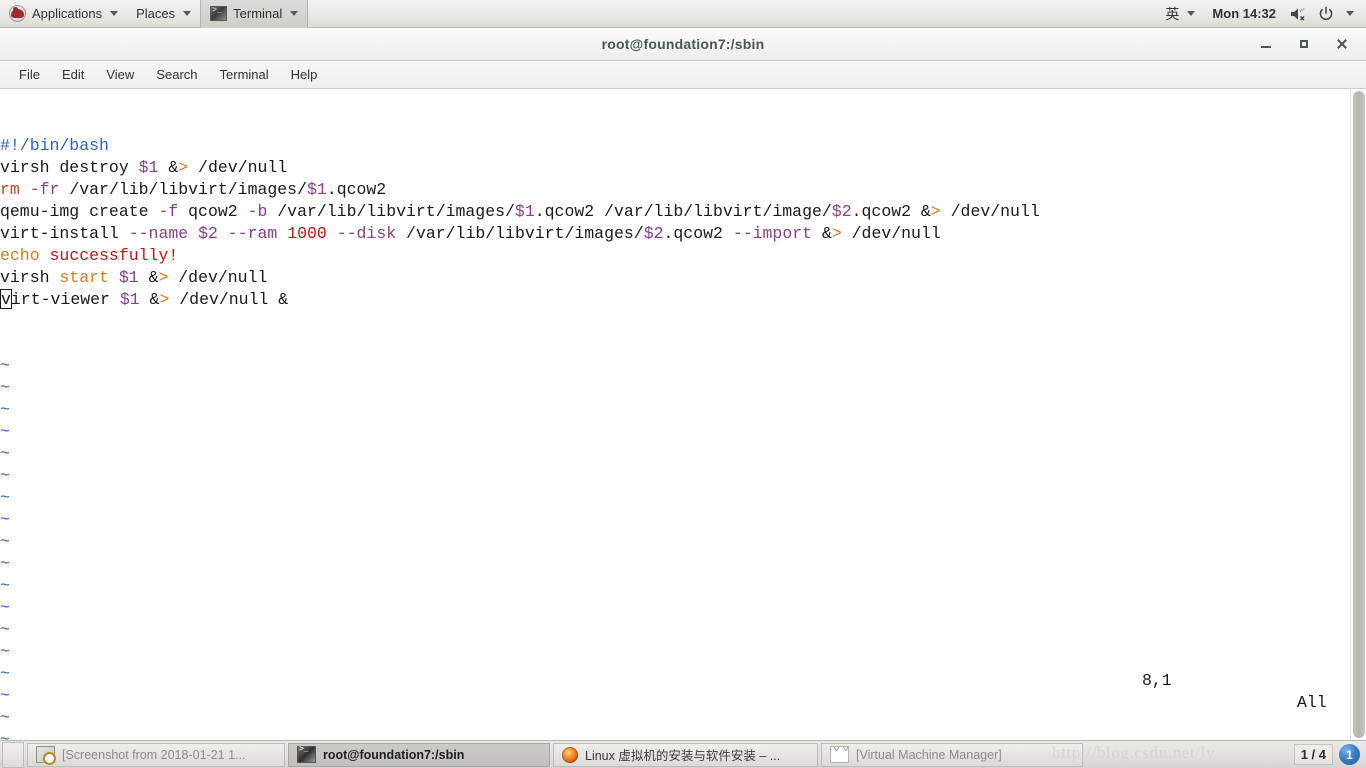  I want to click on taskbar-status-area: 1 / 4 1, so click(1328, 754).